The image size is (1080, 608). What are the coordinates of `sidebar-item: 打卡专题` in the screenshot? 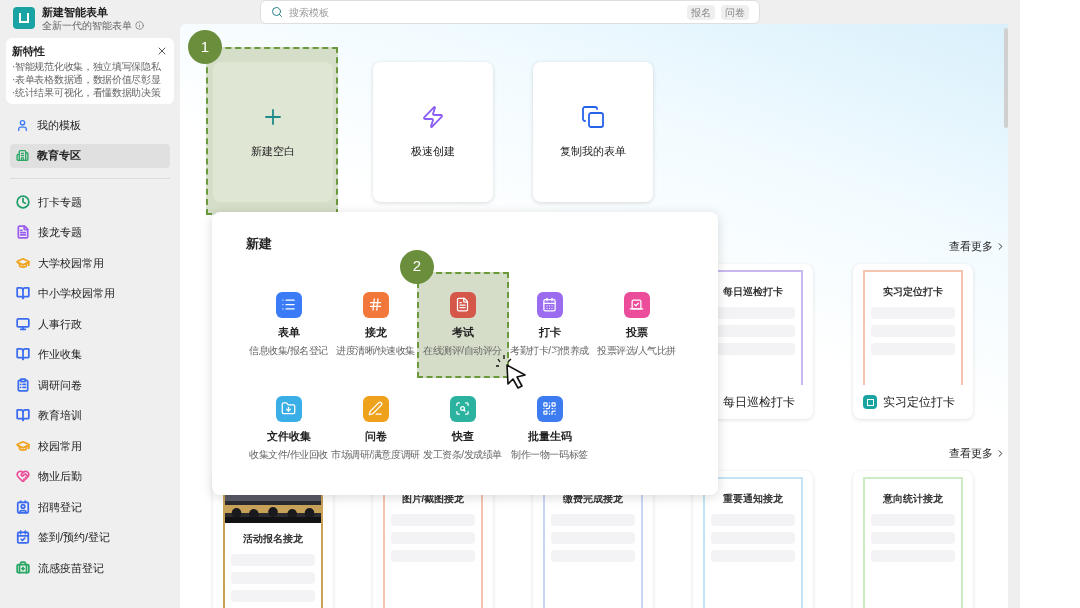 It's located at (90, 201).